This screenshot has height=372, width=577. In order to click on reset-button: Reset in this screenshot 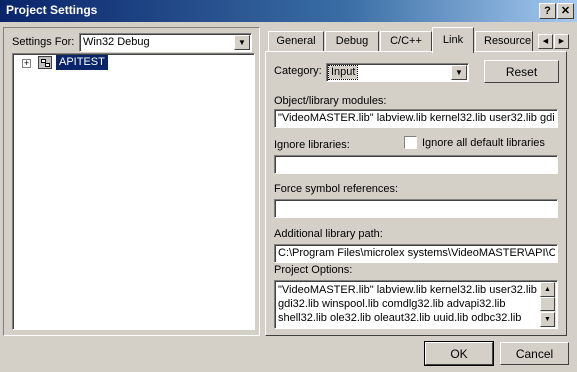, I will do `click(521, 71)`.